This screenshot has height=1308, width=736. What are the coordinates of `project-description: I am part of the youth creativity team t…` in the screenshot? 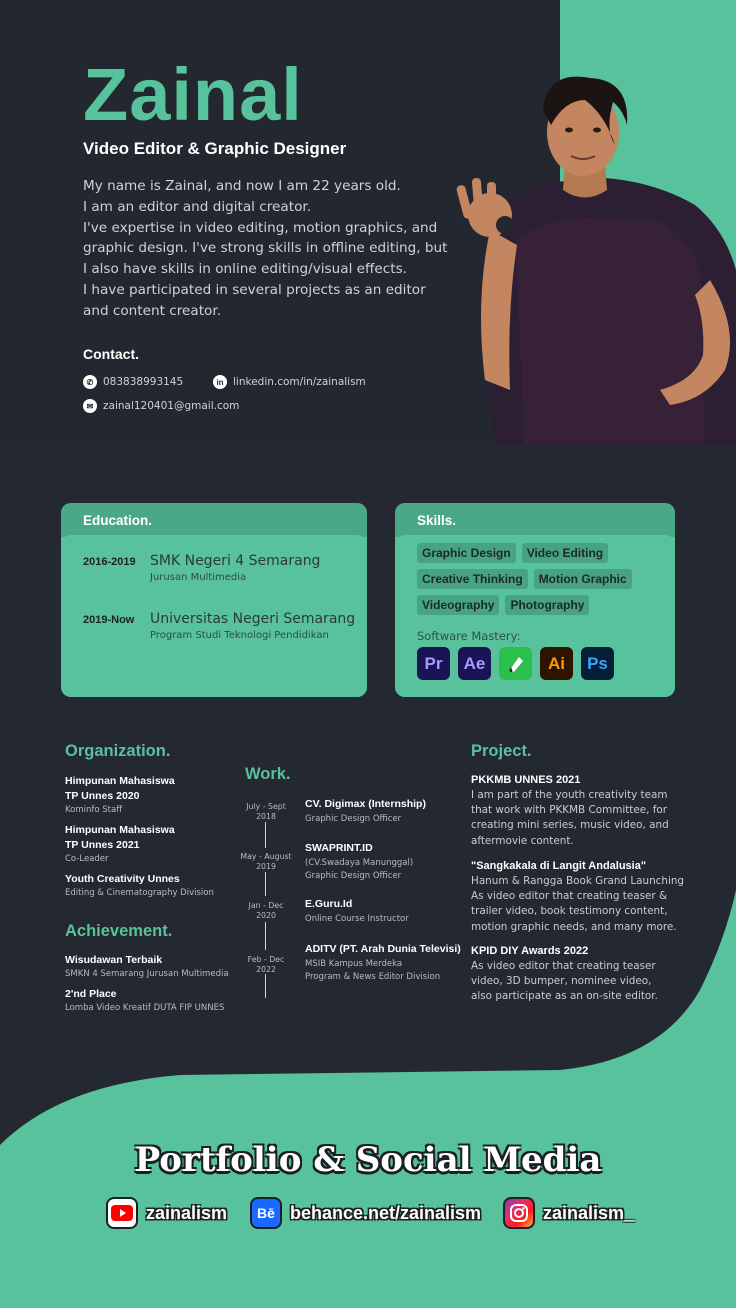 It's located at (570, 818).